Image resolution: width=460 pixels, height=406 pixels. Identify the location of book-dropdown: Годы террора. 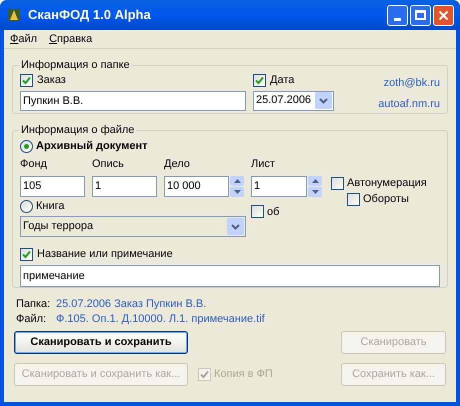
(133, 226).